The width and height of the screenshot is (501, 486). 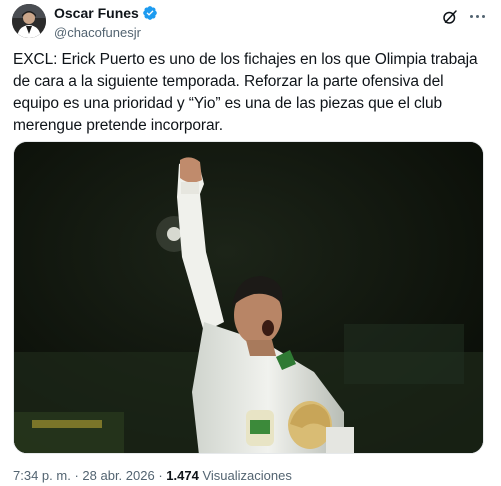 I want to click on author-info: Oscar Funes @chacofunesjr, so click(x=106, y=23).